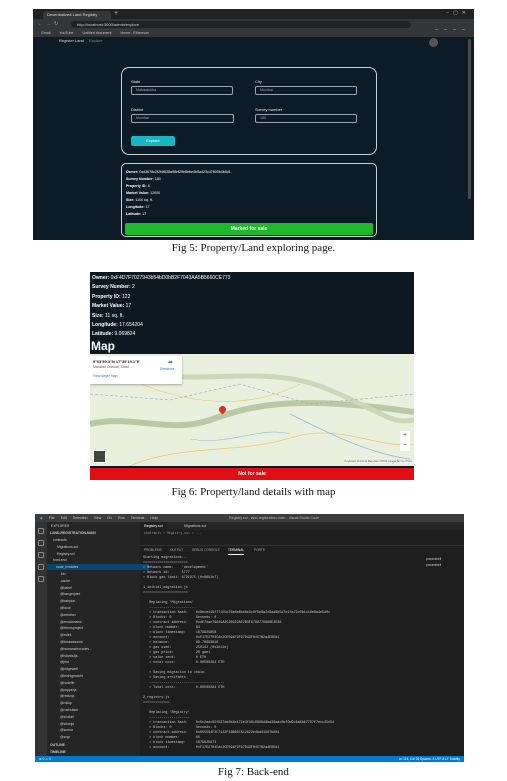 The height and width of the screenshot is (781, 507). I want to click on district-label: District, so click(137, 109).